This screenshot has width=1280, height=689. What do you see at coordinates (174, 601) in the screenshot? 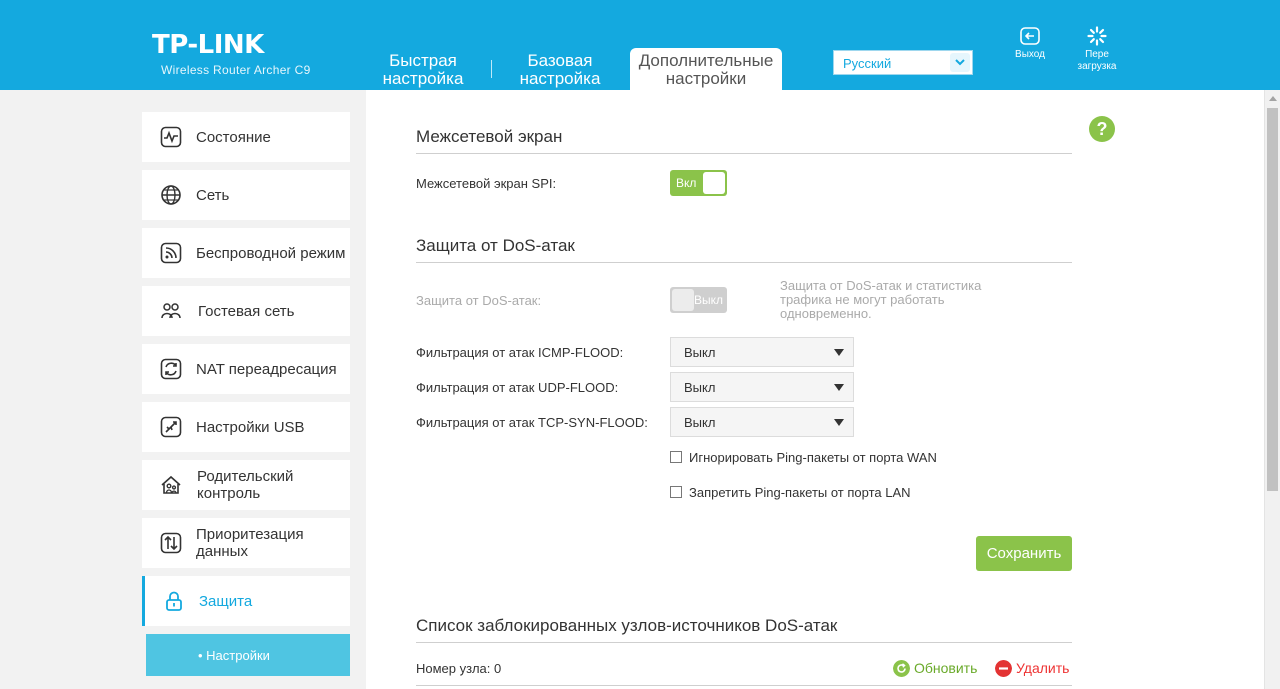
I see `lock-icon` at bounding box center [174, 601].